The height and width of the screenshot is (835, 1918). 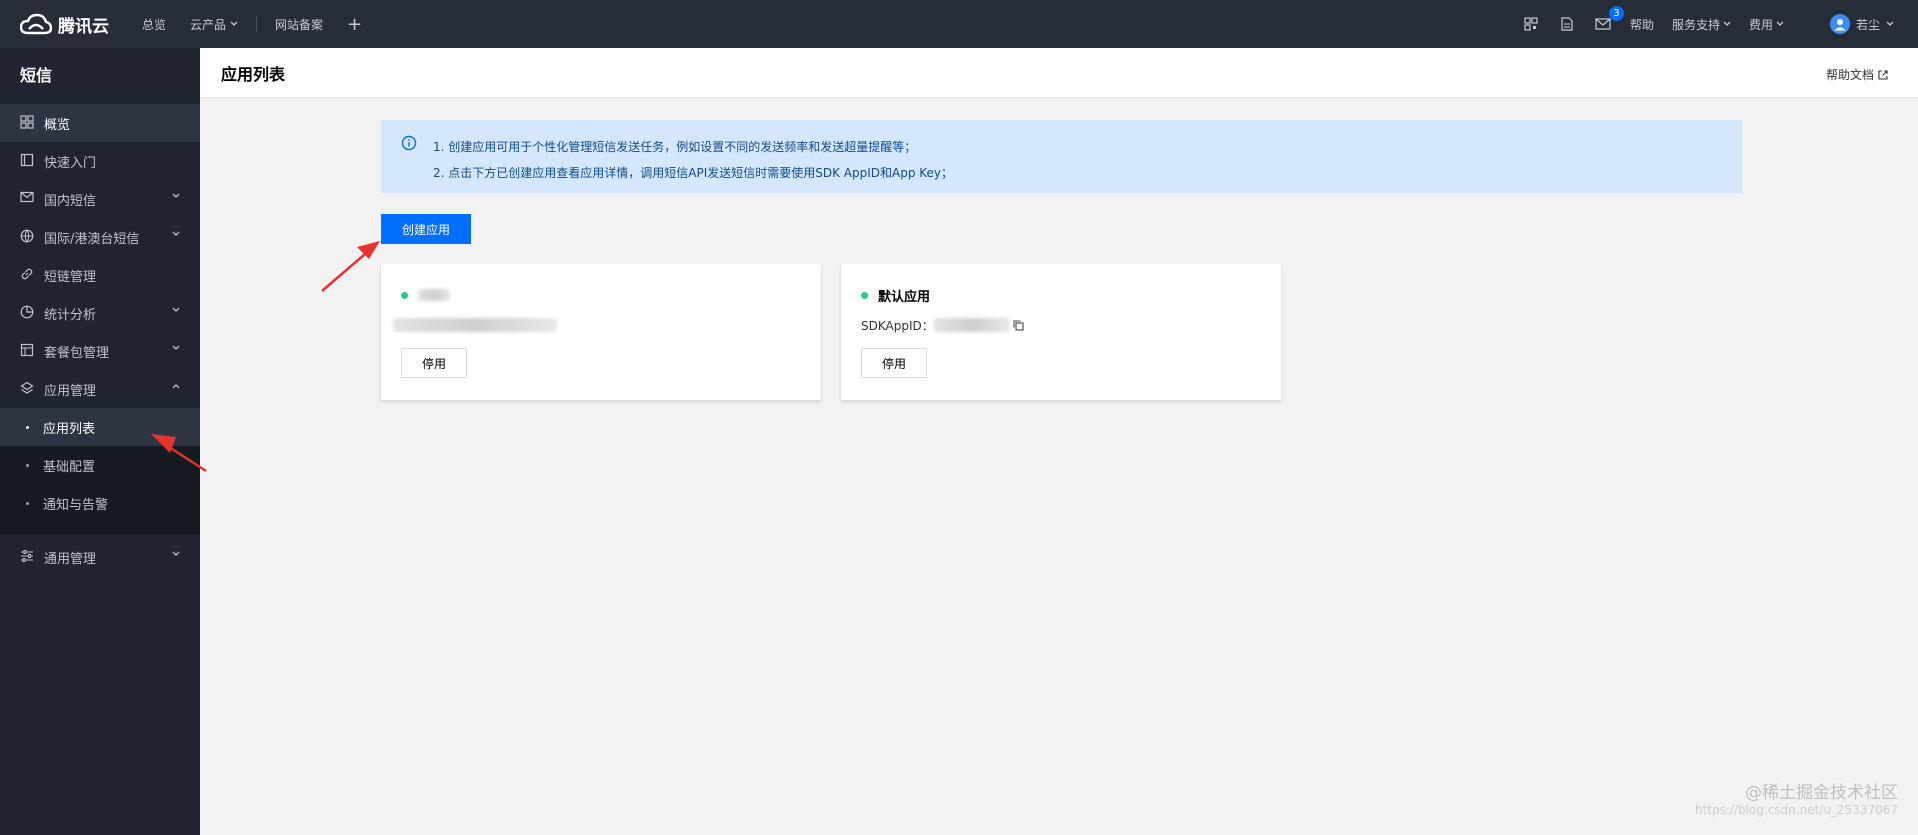 I want to click on submenu-spacer, so click(x=100, y=528).